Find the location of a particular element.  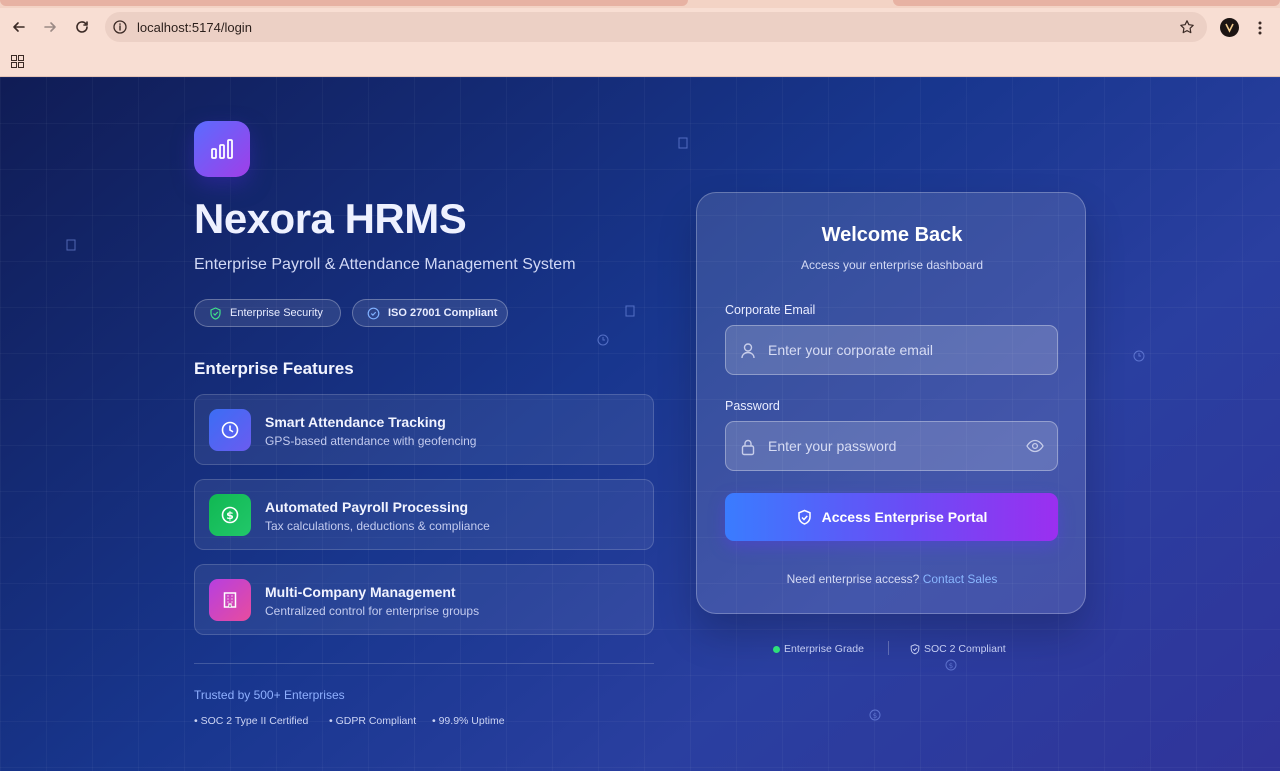

browser-tabstrip is located at coordinates (640, 4).